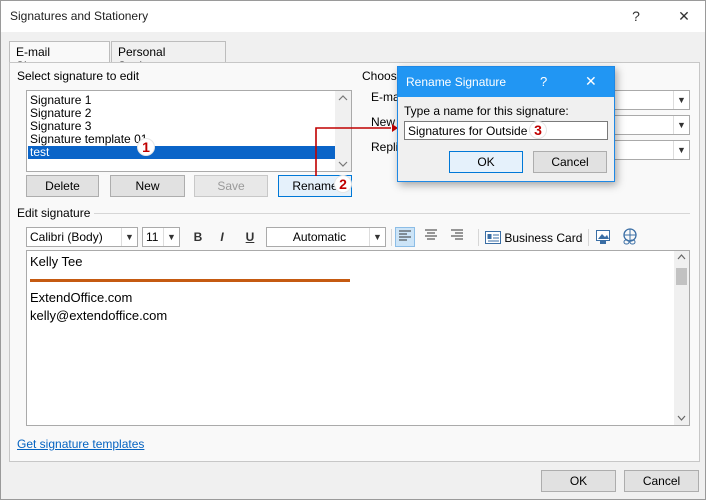 The height and width of the screenshot is (500, 706). I want to click on rename-cancel-button: Cancel, so click(570, 162).